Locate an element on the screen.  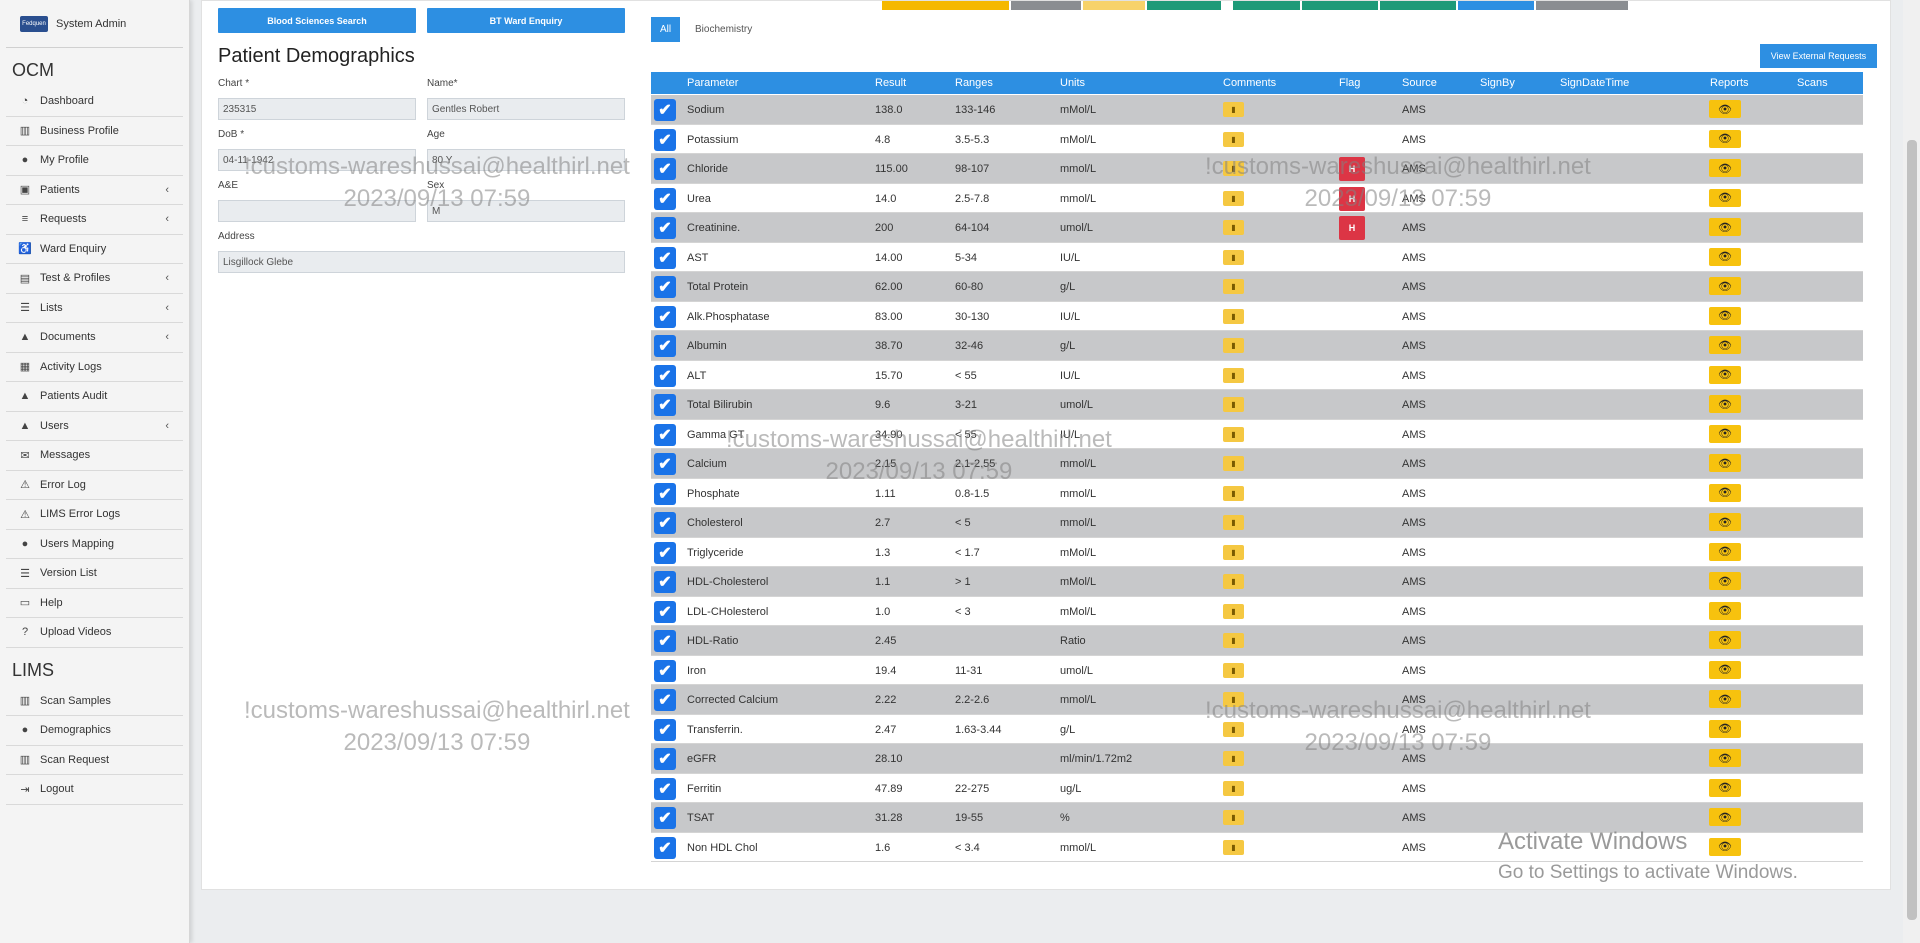
col-scans: Scans is located at coordinates (1812, 83).